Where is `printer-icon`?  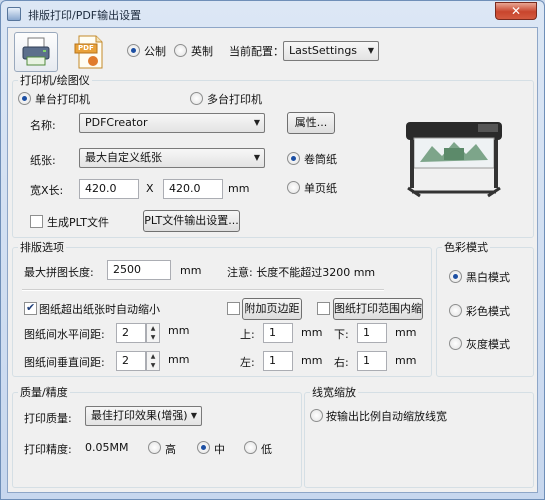
printer-icon is located at coordinates (36, 51).